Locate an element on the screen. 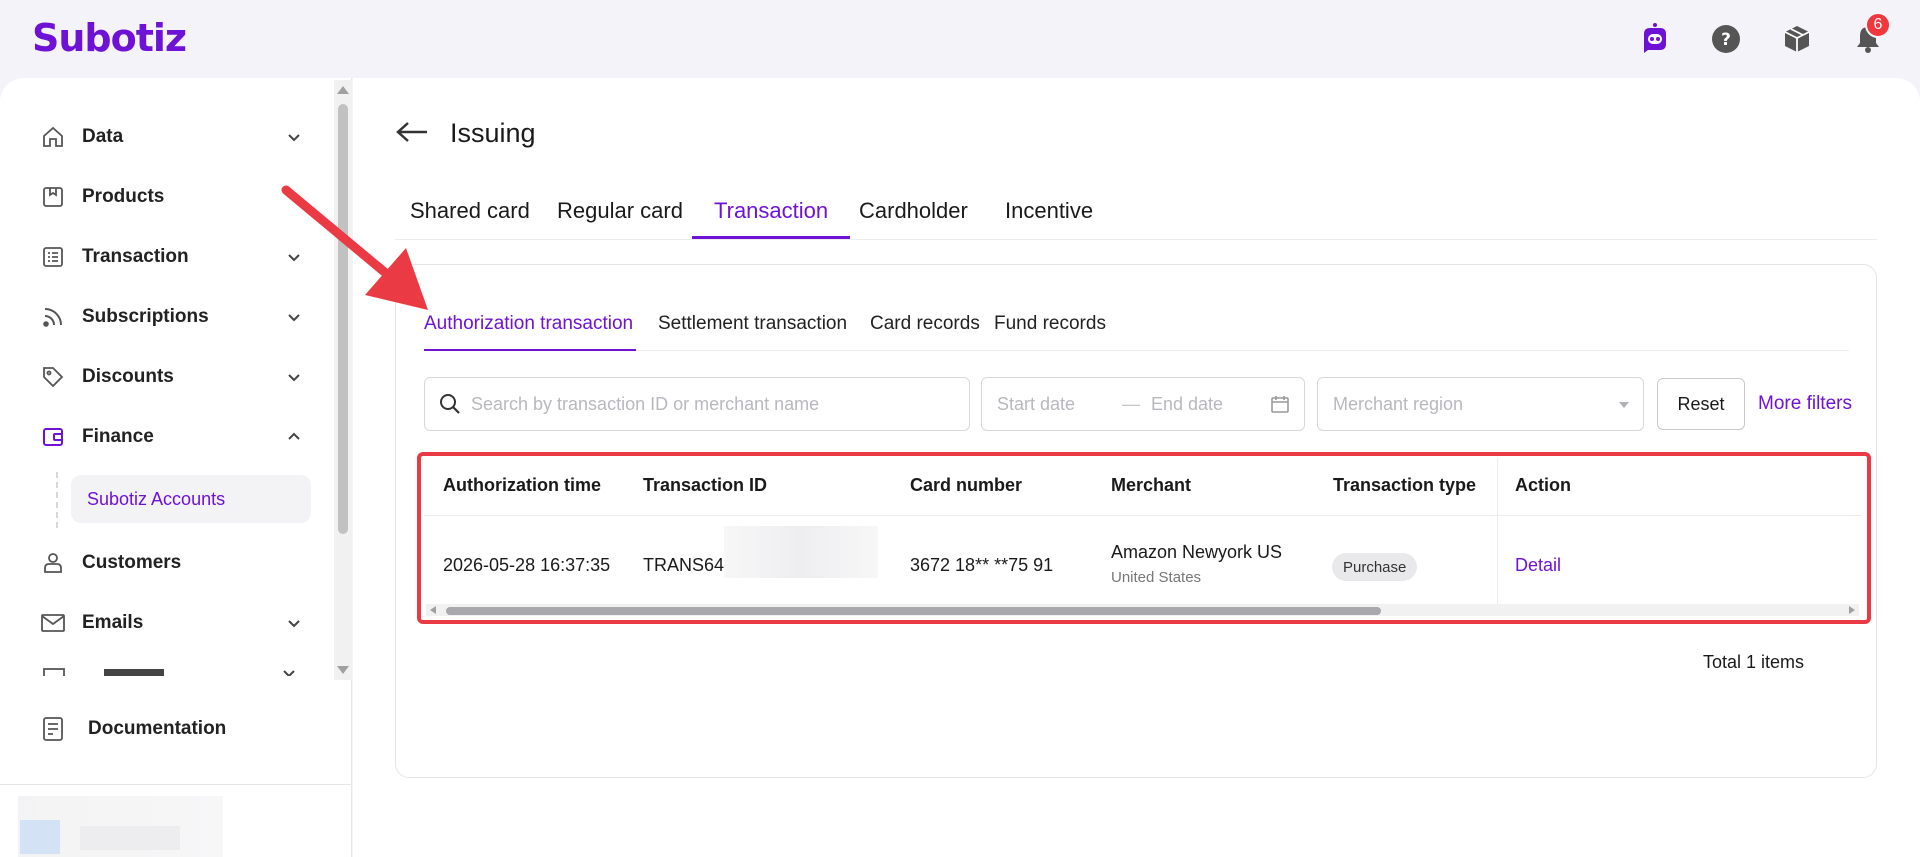 This screenshot has width=1920, height=857. tab-incentive: Incentive is located at coordinates (1049, 225).